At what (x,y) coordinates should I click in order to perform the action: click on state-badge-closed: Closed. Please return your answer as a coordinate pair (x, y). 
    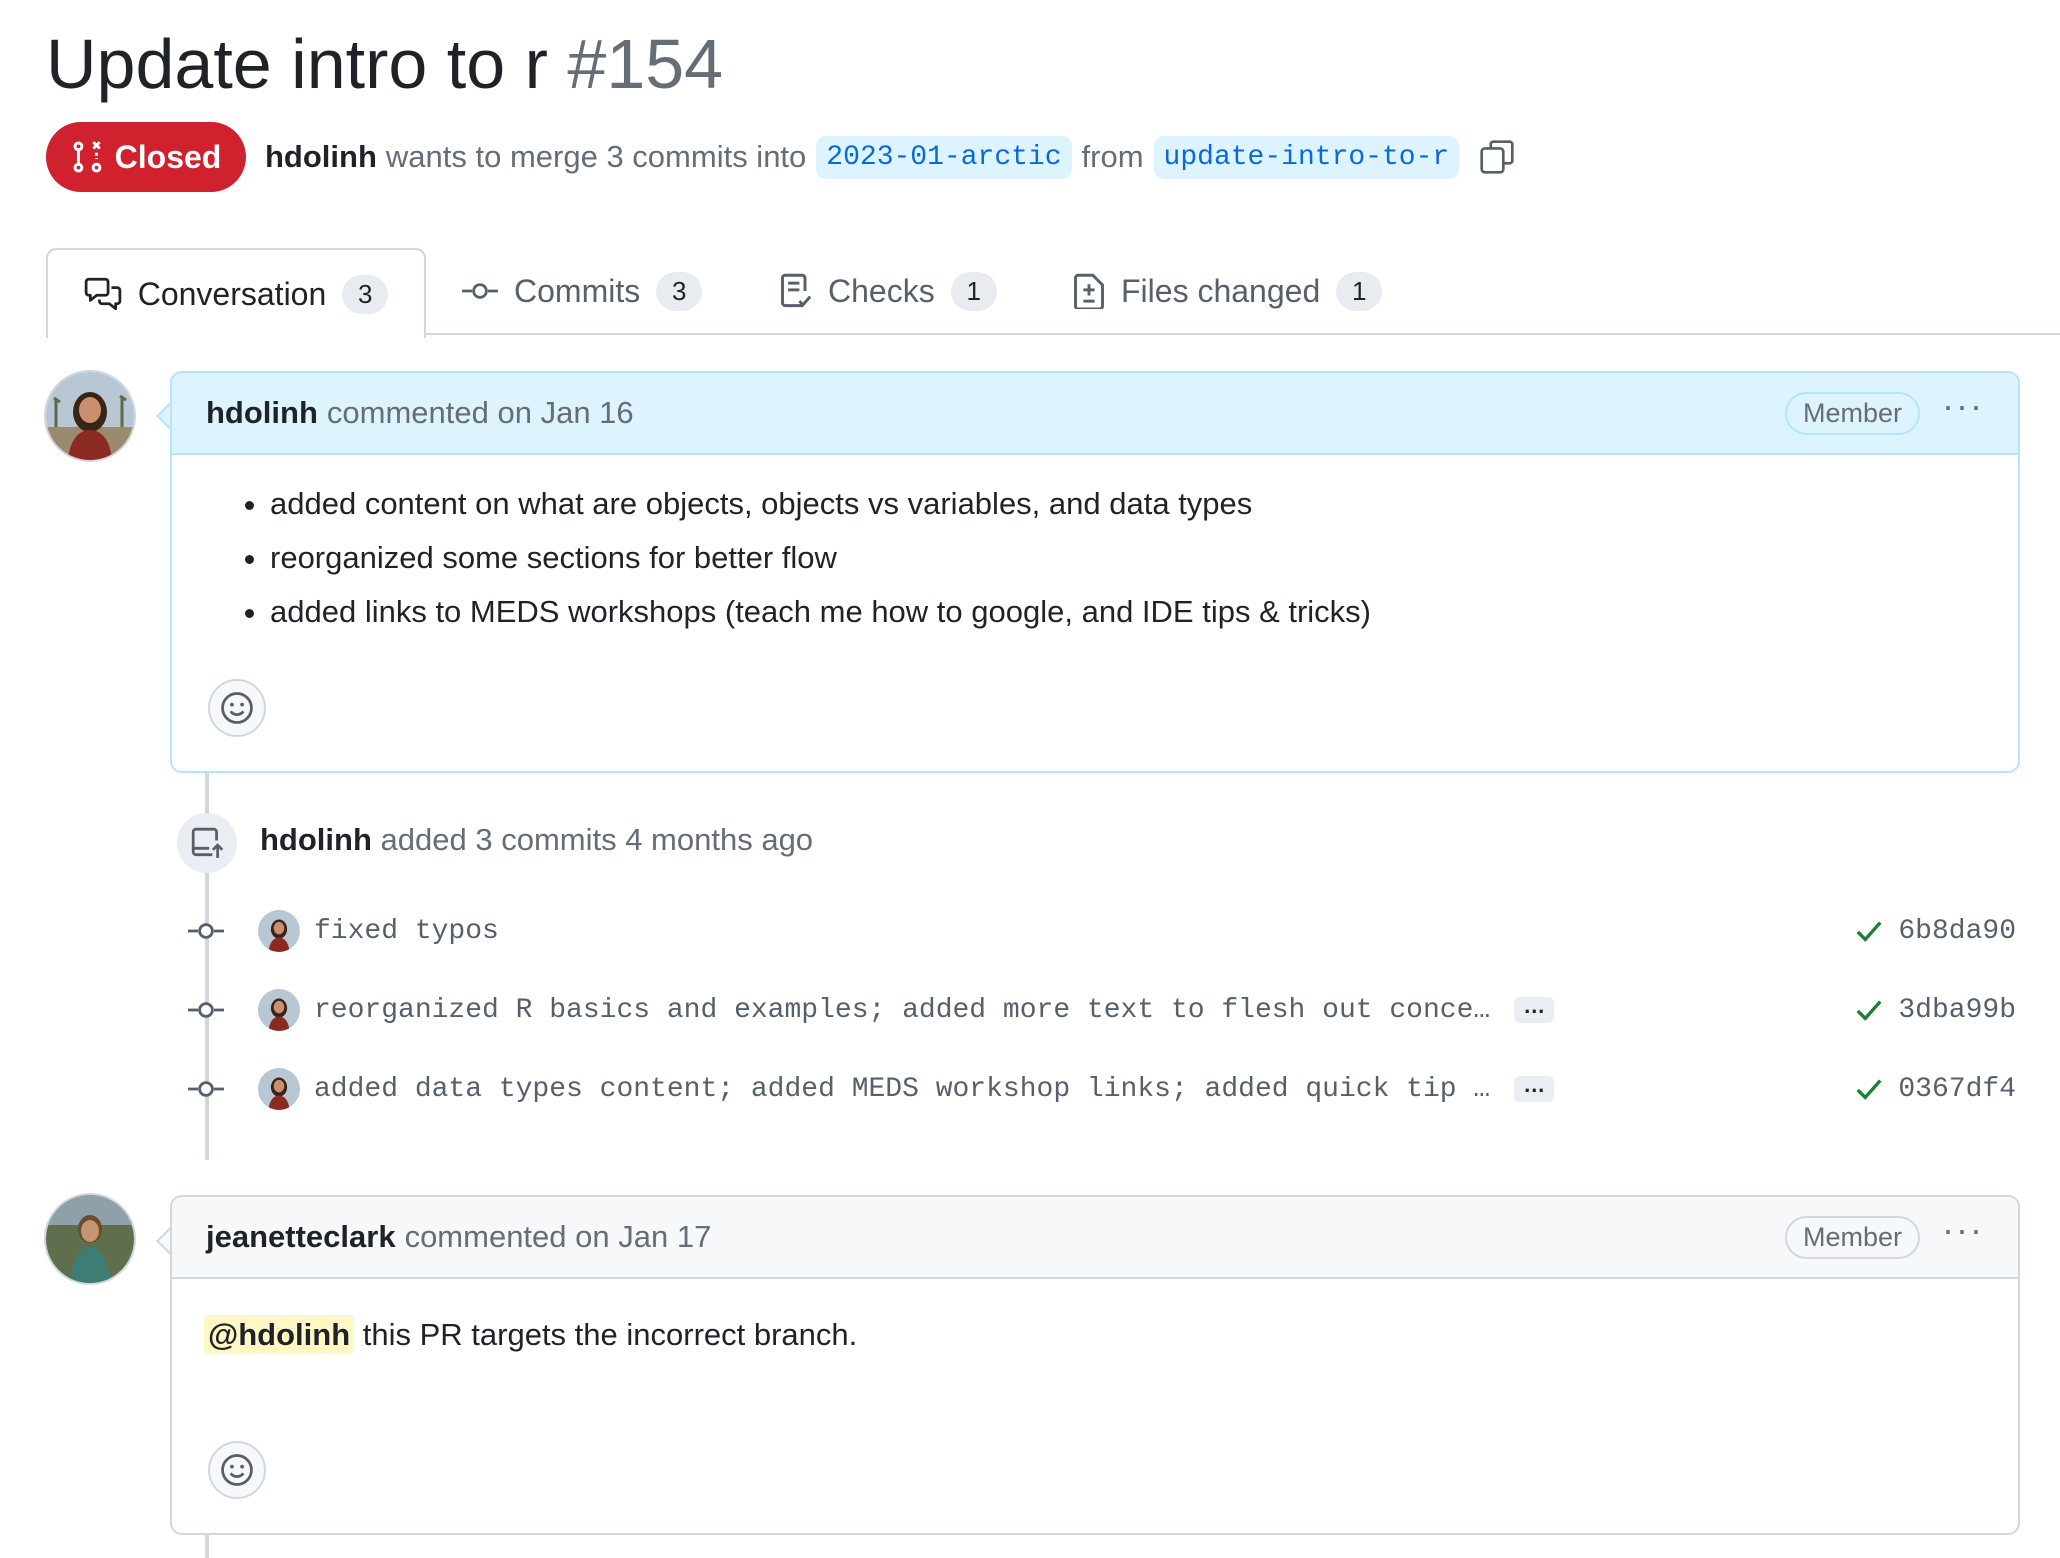
    Looking at the image, I should click on (146, 157).